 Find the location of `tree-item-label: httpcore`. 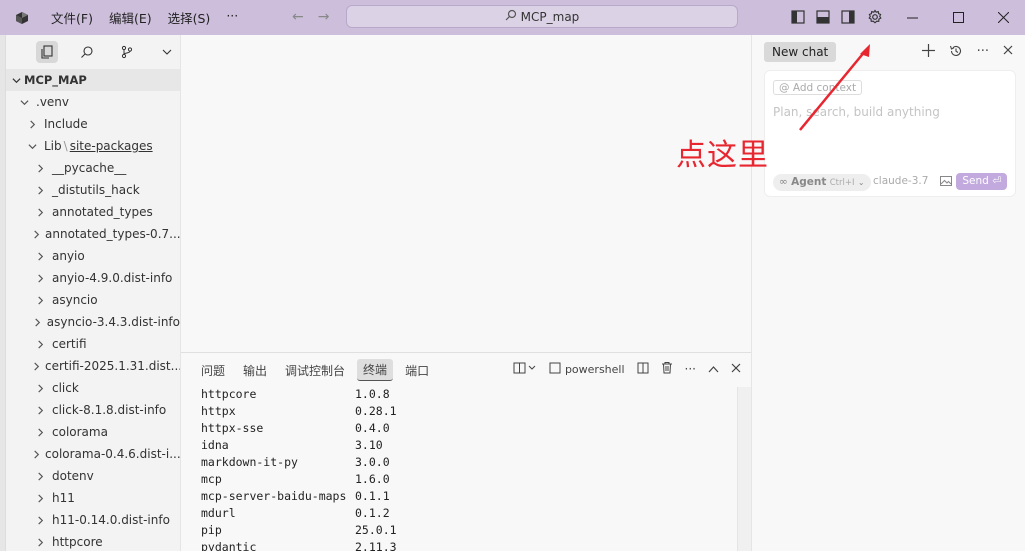

tree-item-label: httpcore is located at coordinates (77, 542).